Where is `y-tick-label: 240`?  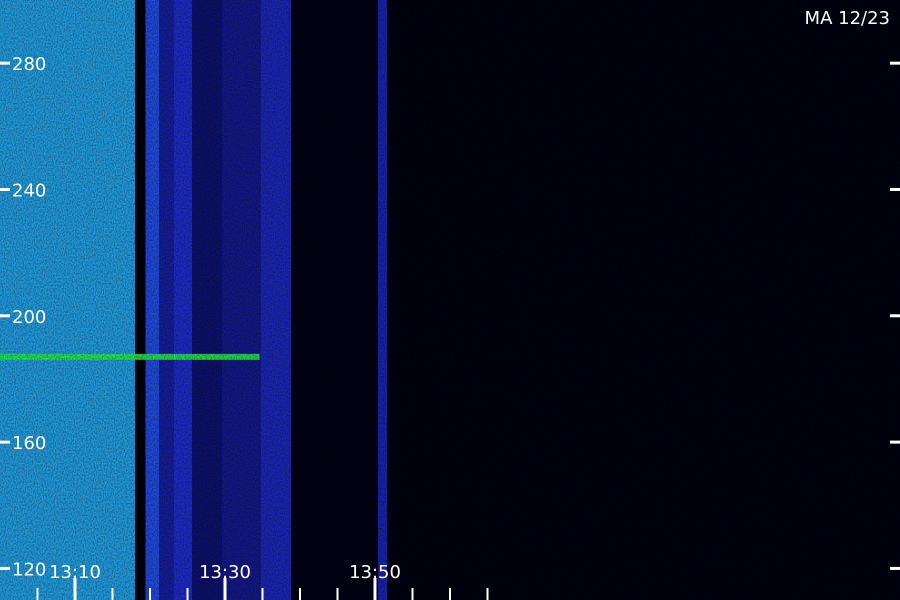 y-tick-label: 240 is located at coordinates (29, 190).